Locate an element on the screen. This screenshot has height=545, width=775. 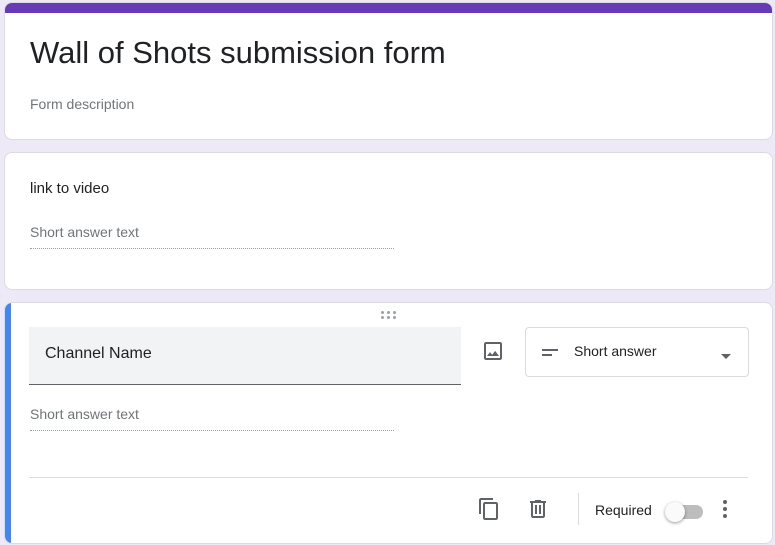
short-answer-icon is located at coordinates (550, 355).